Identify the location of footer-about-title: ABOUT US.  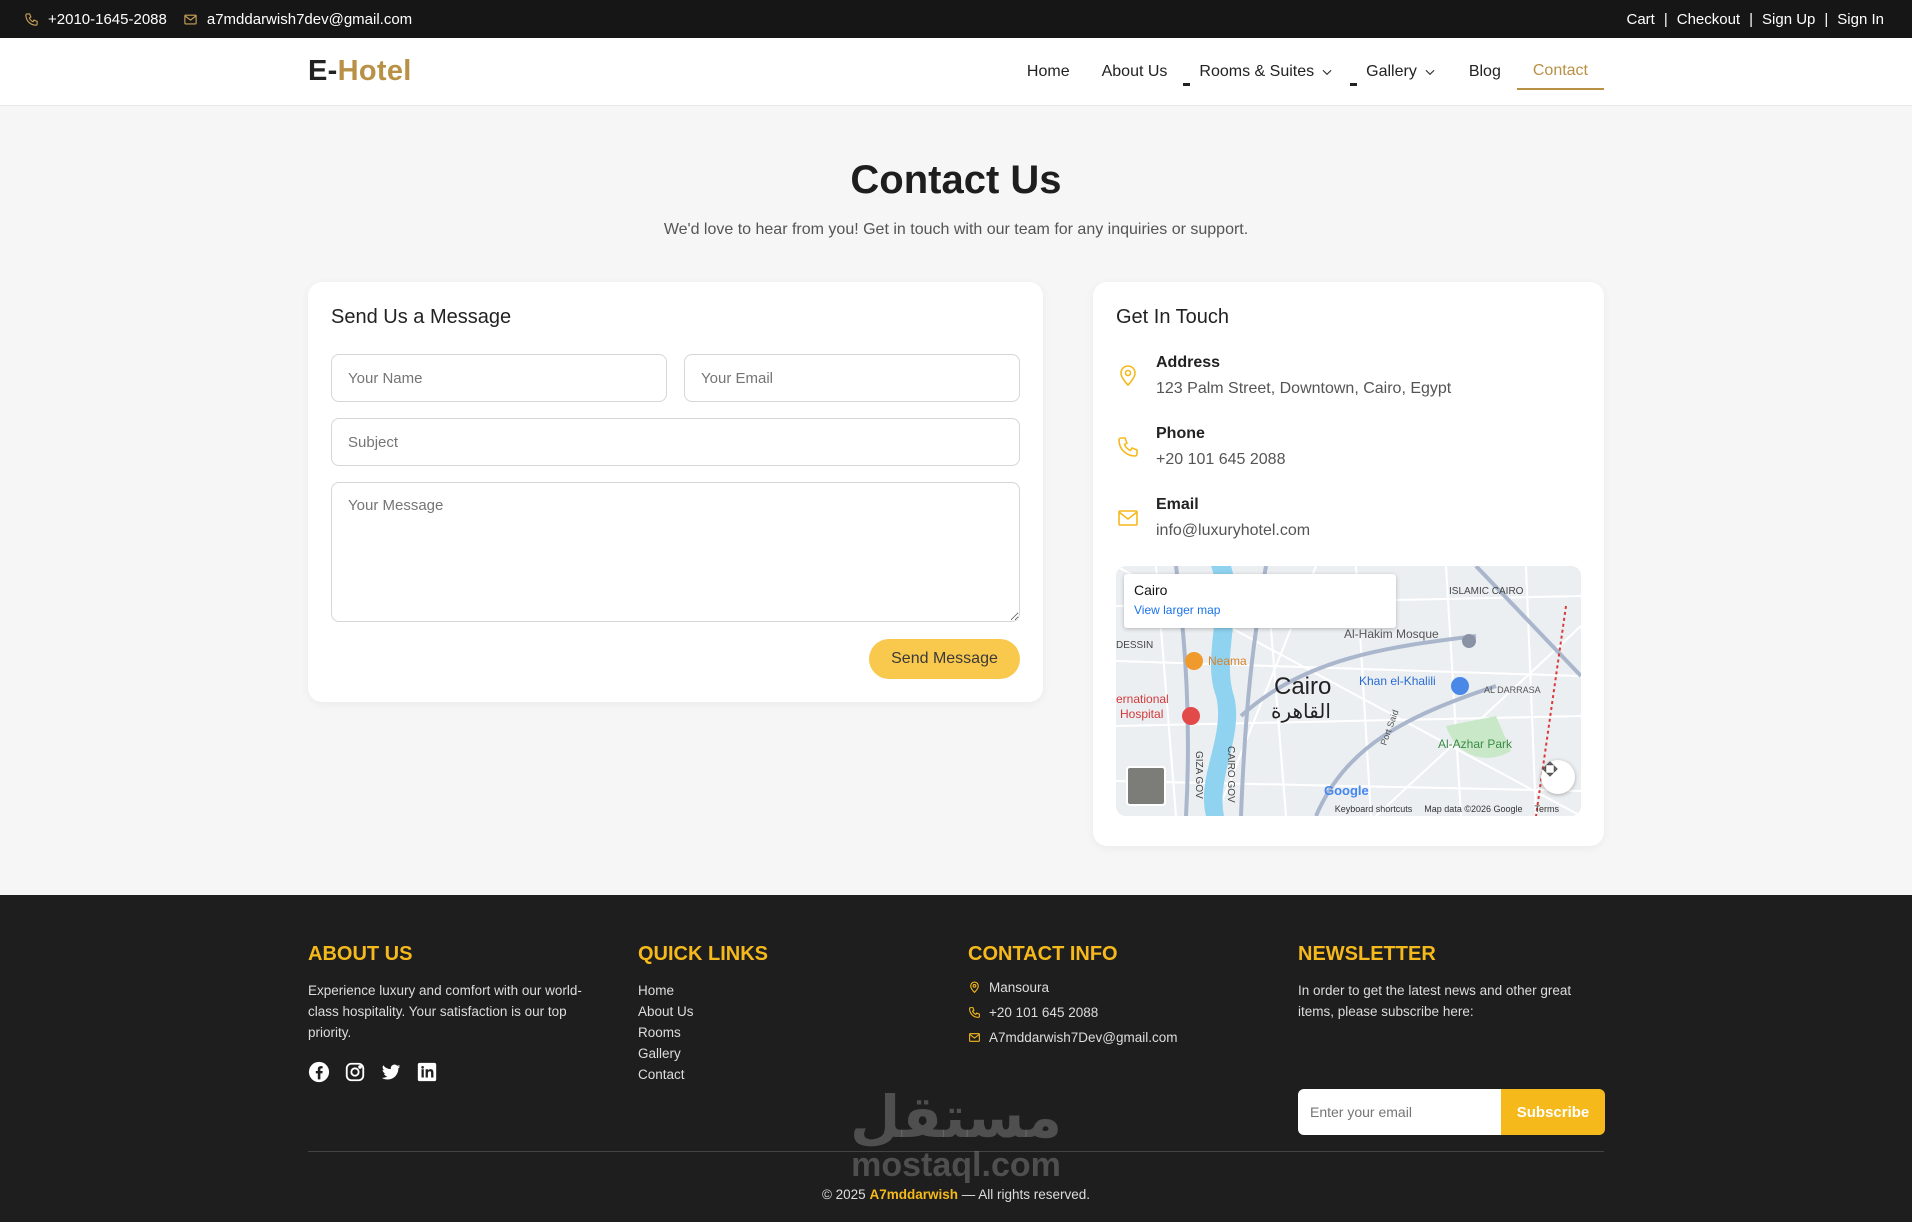
(360, 954).